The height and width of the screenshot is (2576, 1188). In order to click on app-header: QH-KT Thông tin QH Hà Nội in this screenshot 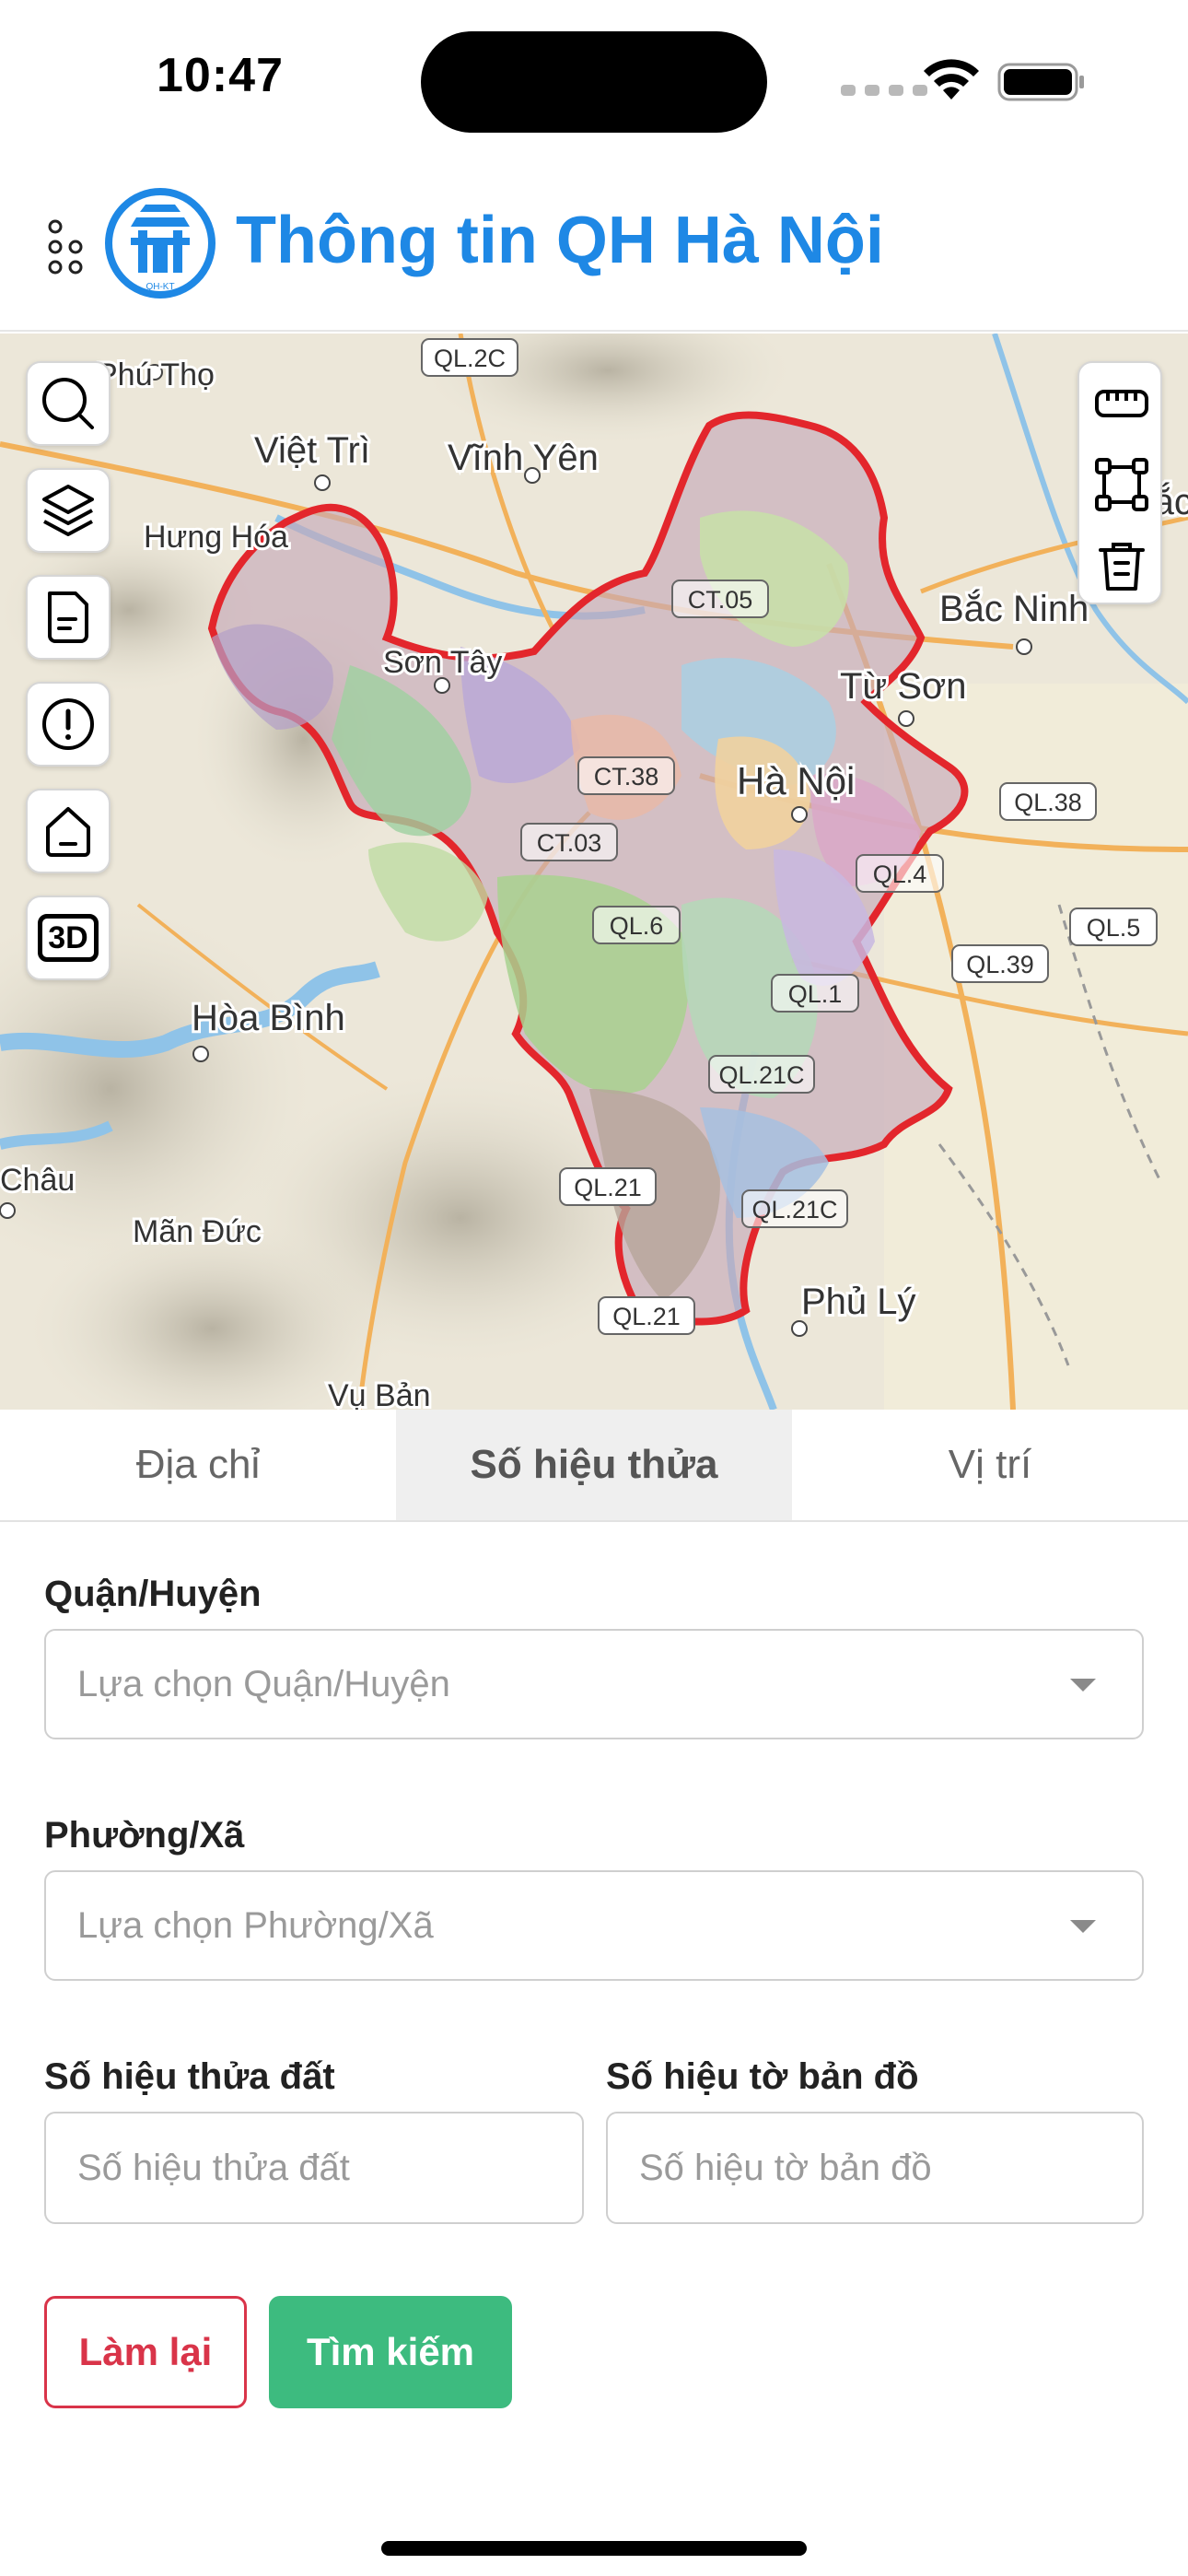, I will do `click(594, 254)`.